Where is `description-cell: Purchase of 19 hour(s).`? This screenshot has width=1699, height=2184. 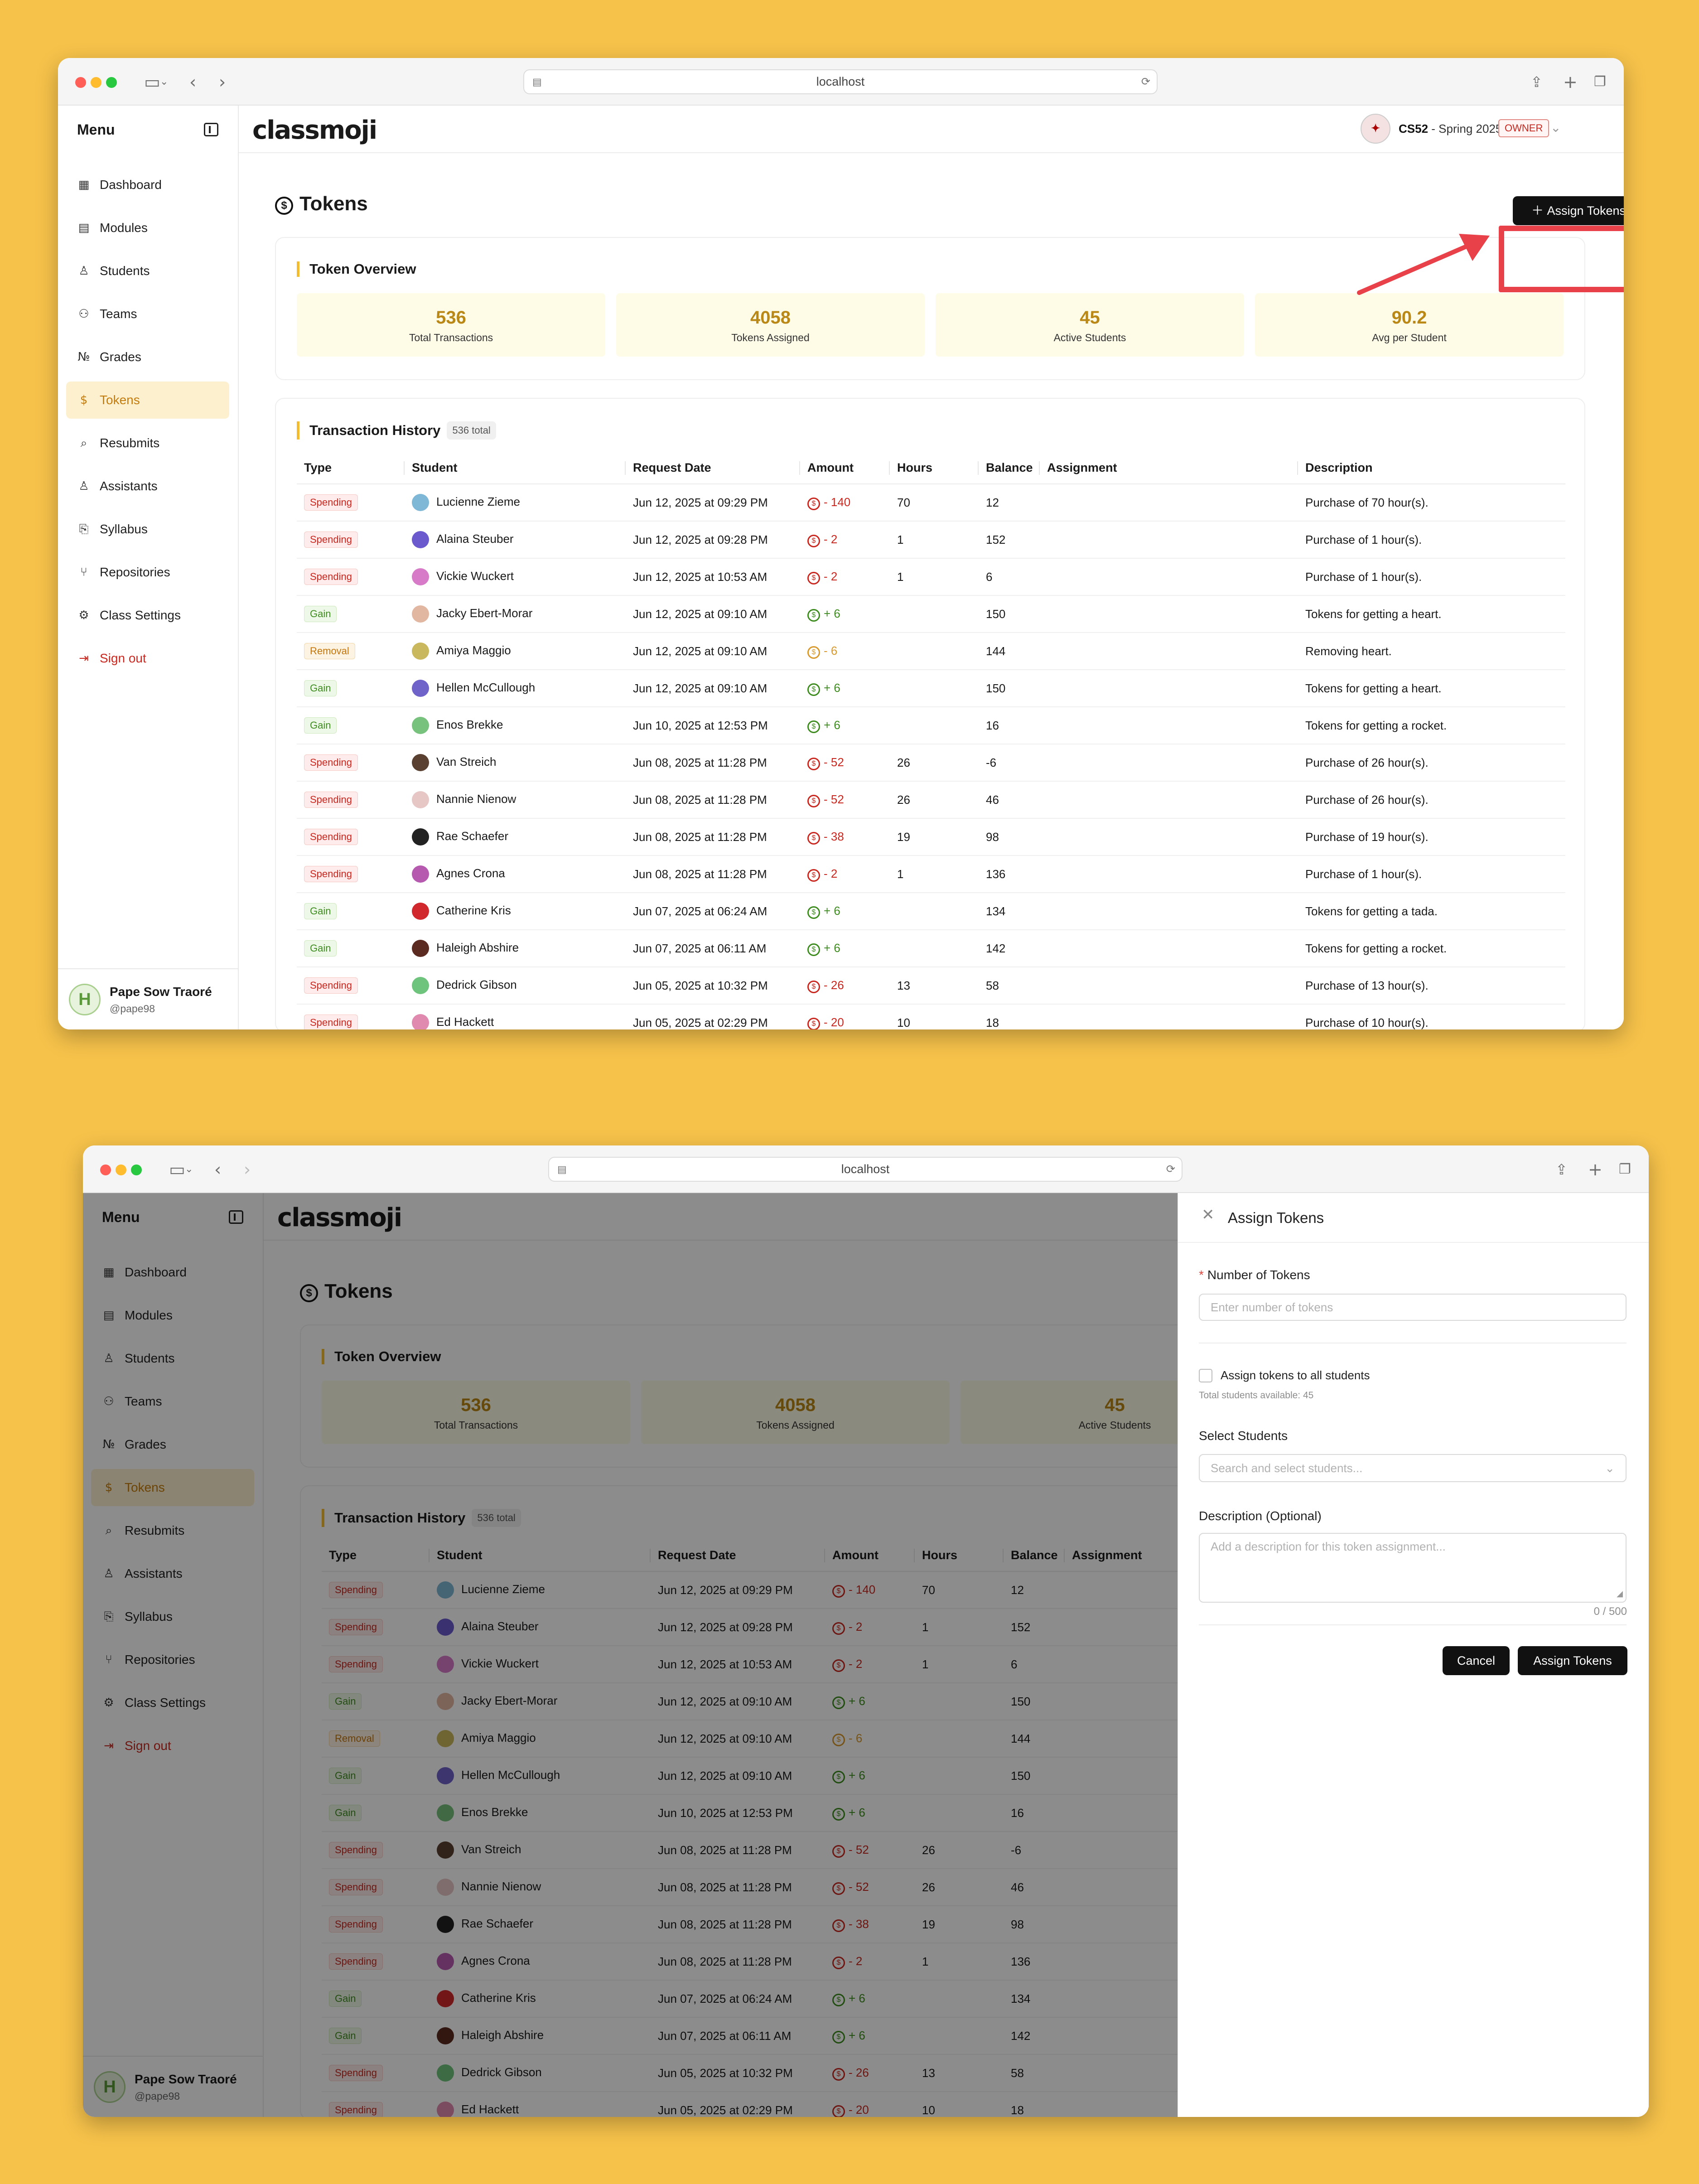
description-cell: Purchase of 19 hour(s). is located at coordinates (1431, 837).